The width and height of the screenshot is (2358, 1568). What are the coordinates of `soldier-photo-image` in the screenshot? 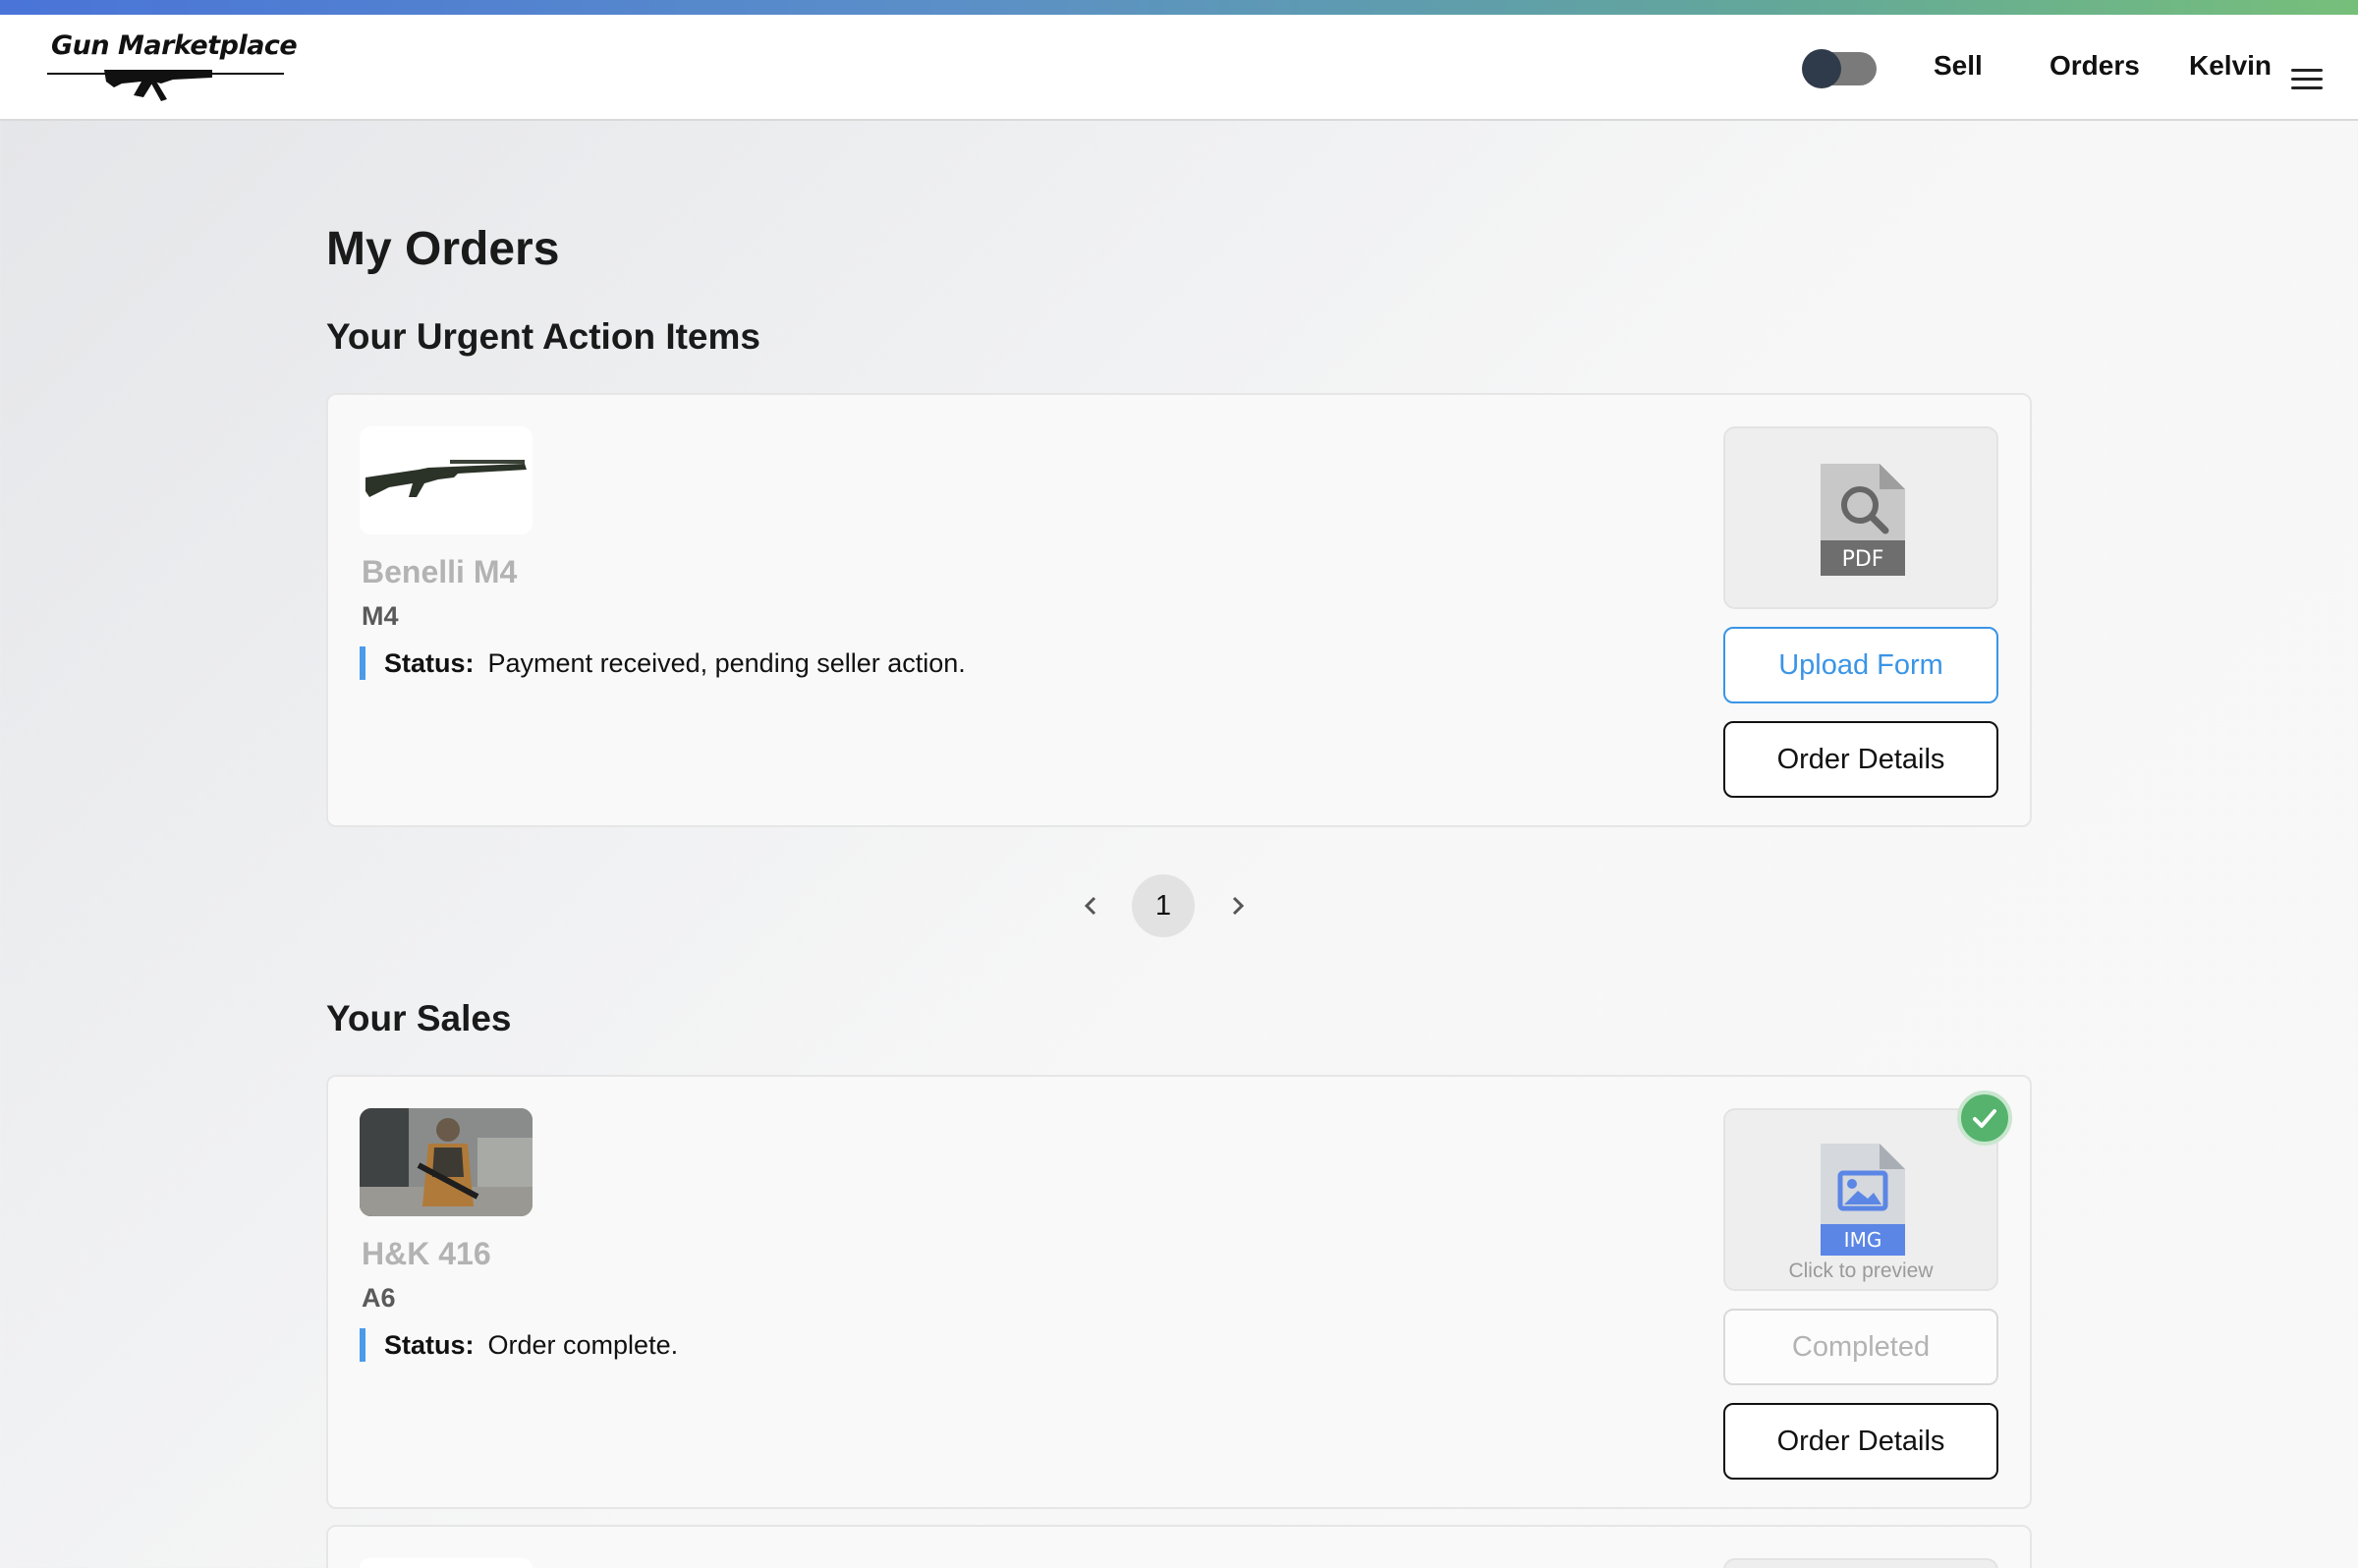 It's located at (446, 1162).